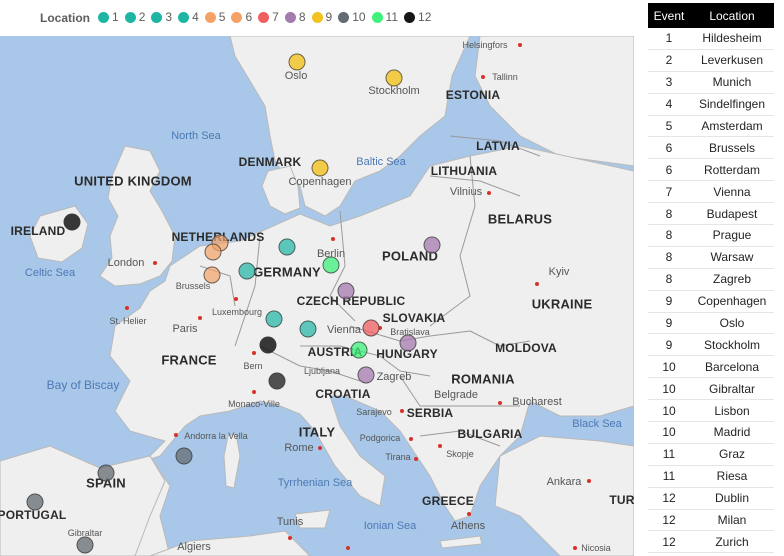 This screenshot has width=784, height=556. Describe the element at coordinates (287, 247) in the screenshot. I see `bubble-event-1-hildesheim` at that location.